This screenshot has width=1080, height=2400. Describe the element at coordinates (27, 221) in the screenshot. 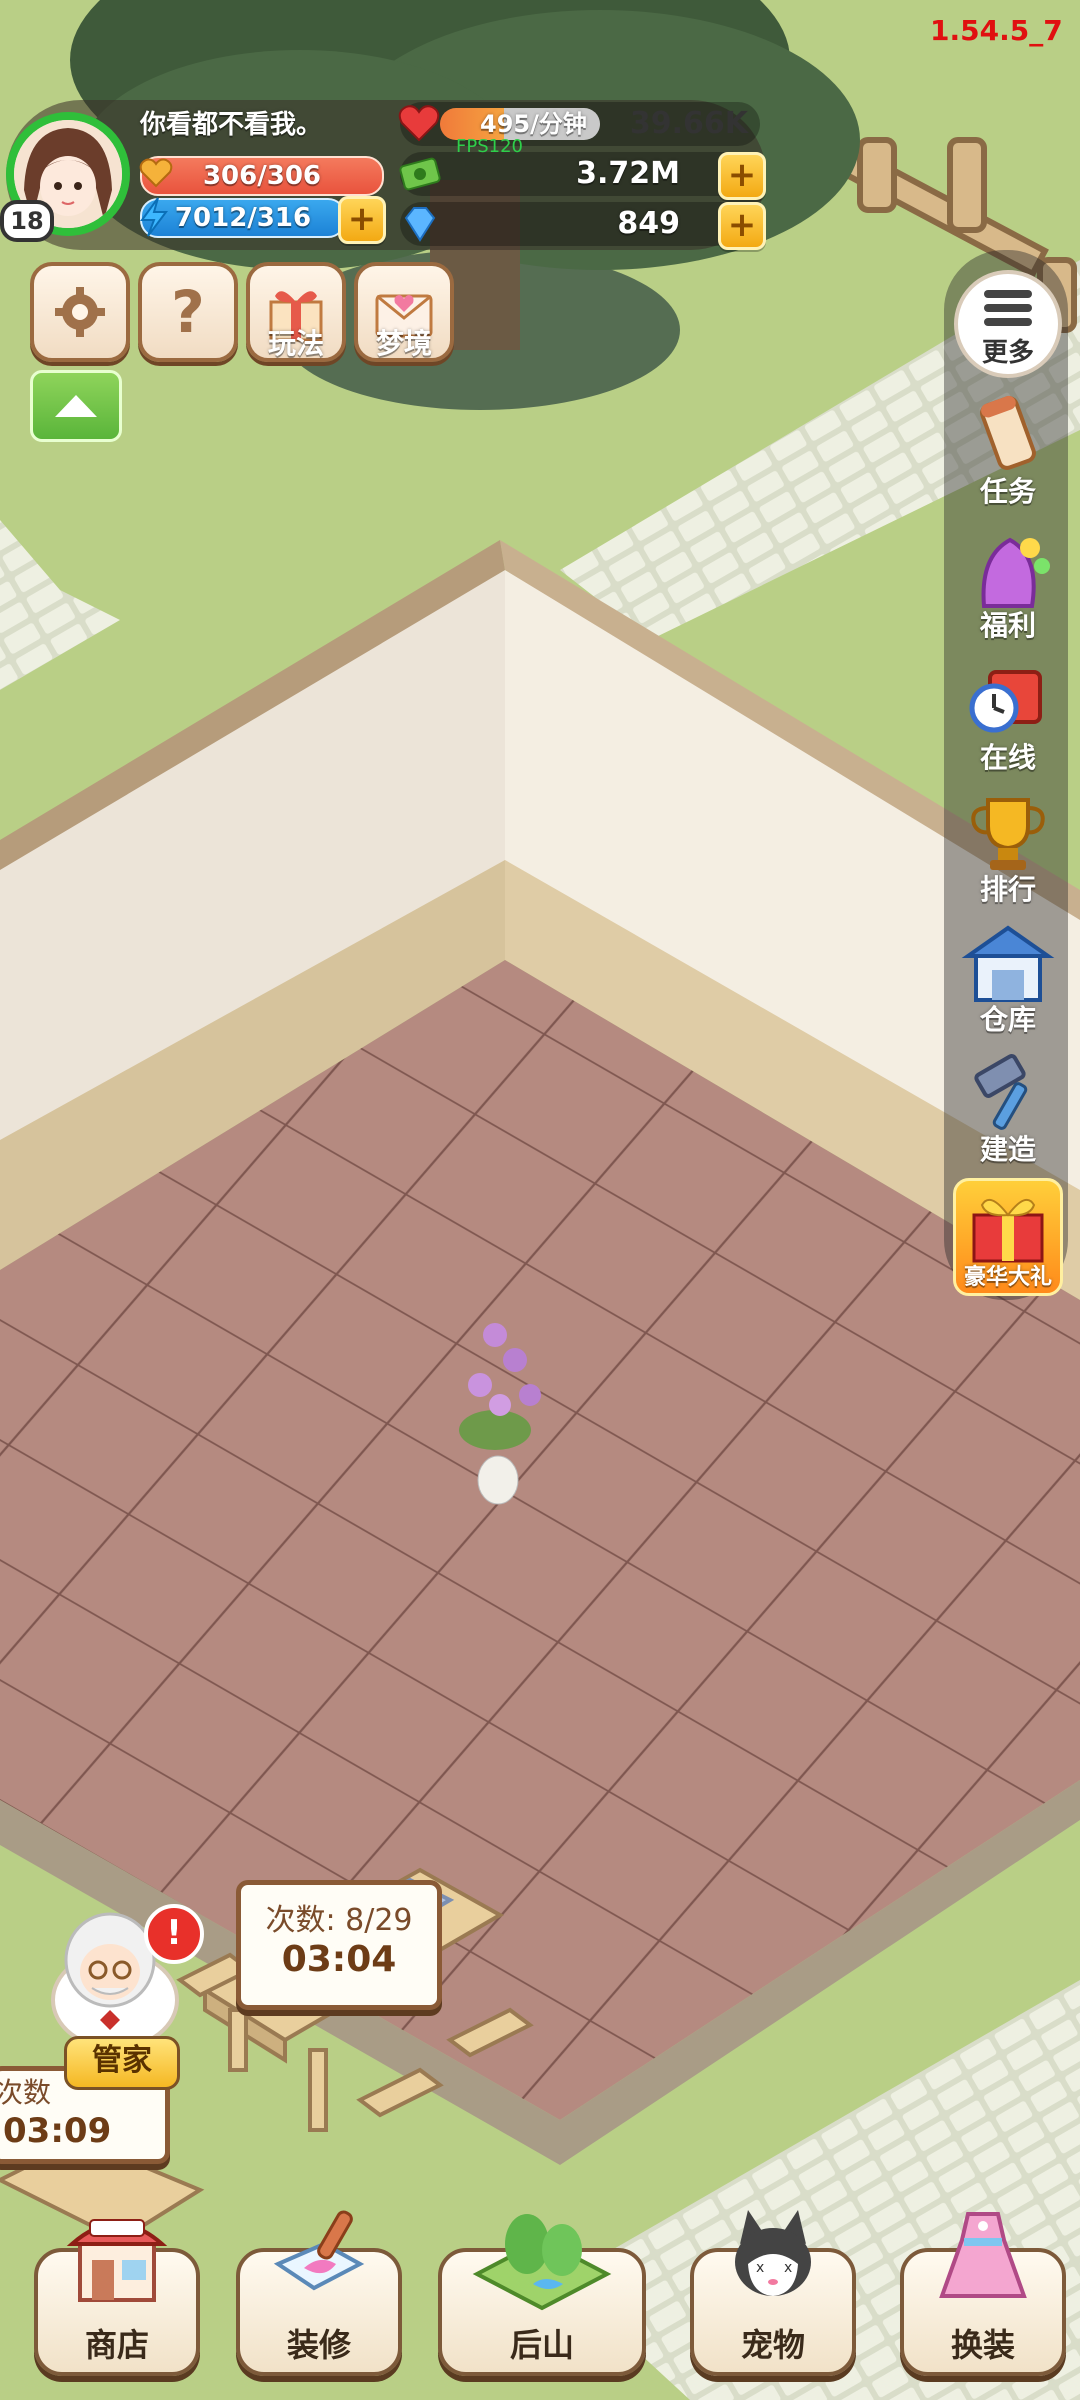

I see `player-level-badge: 18` at that location.